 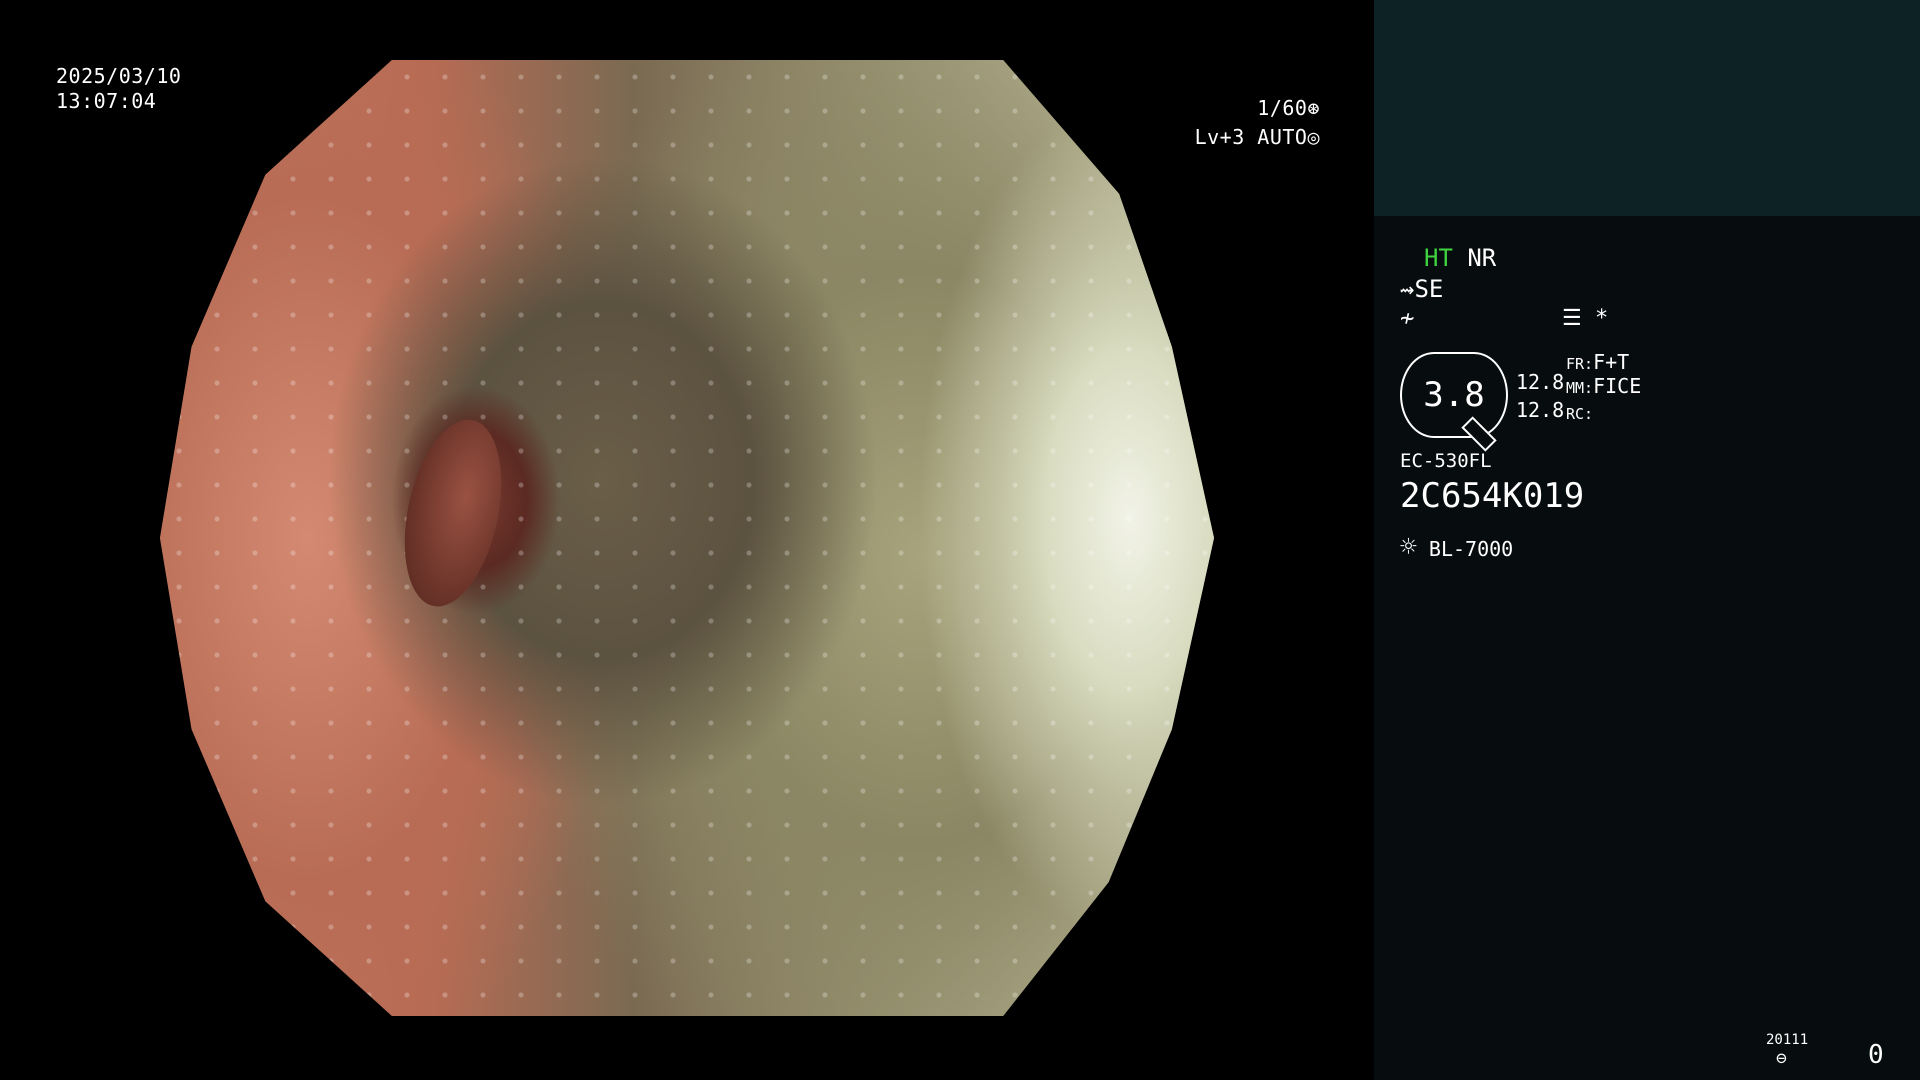 I want to click on color-row: ≁, so click(x=1407, y=318).